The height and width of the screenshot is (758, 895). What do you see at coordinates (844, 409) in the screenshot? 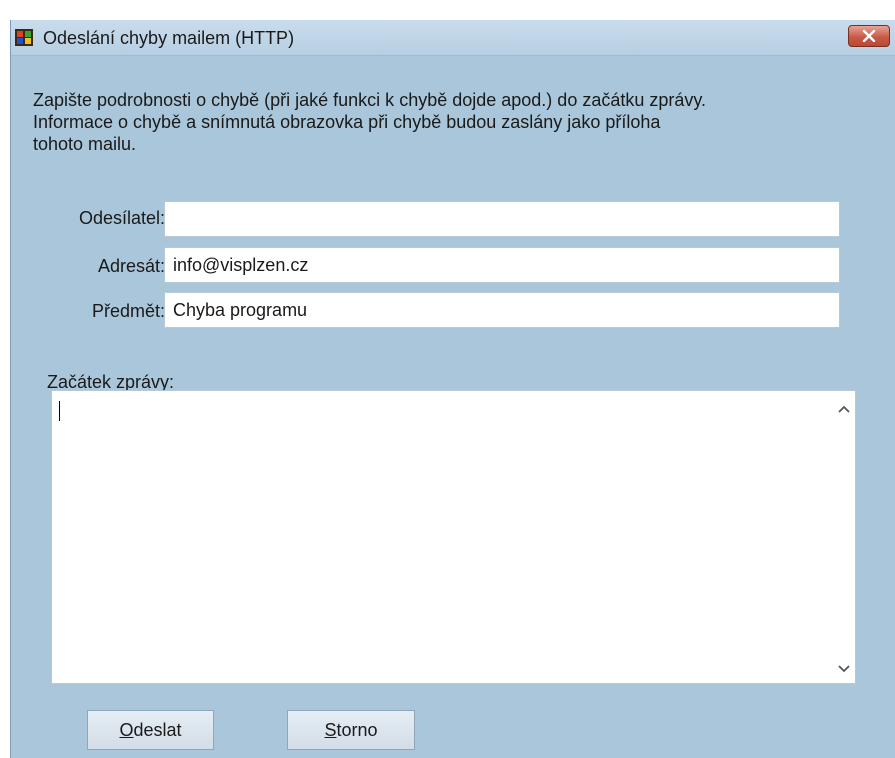
I see `chevron-up-icon` at bounding box center [844, 409].